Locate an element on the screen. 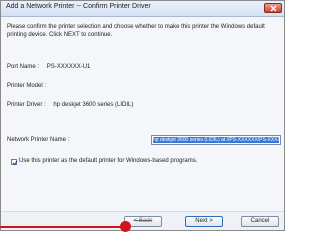 This screenshot has height=242, width=320. checkmark-icon is located at coordinates (15, 163).